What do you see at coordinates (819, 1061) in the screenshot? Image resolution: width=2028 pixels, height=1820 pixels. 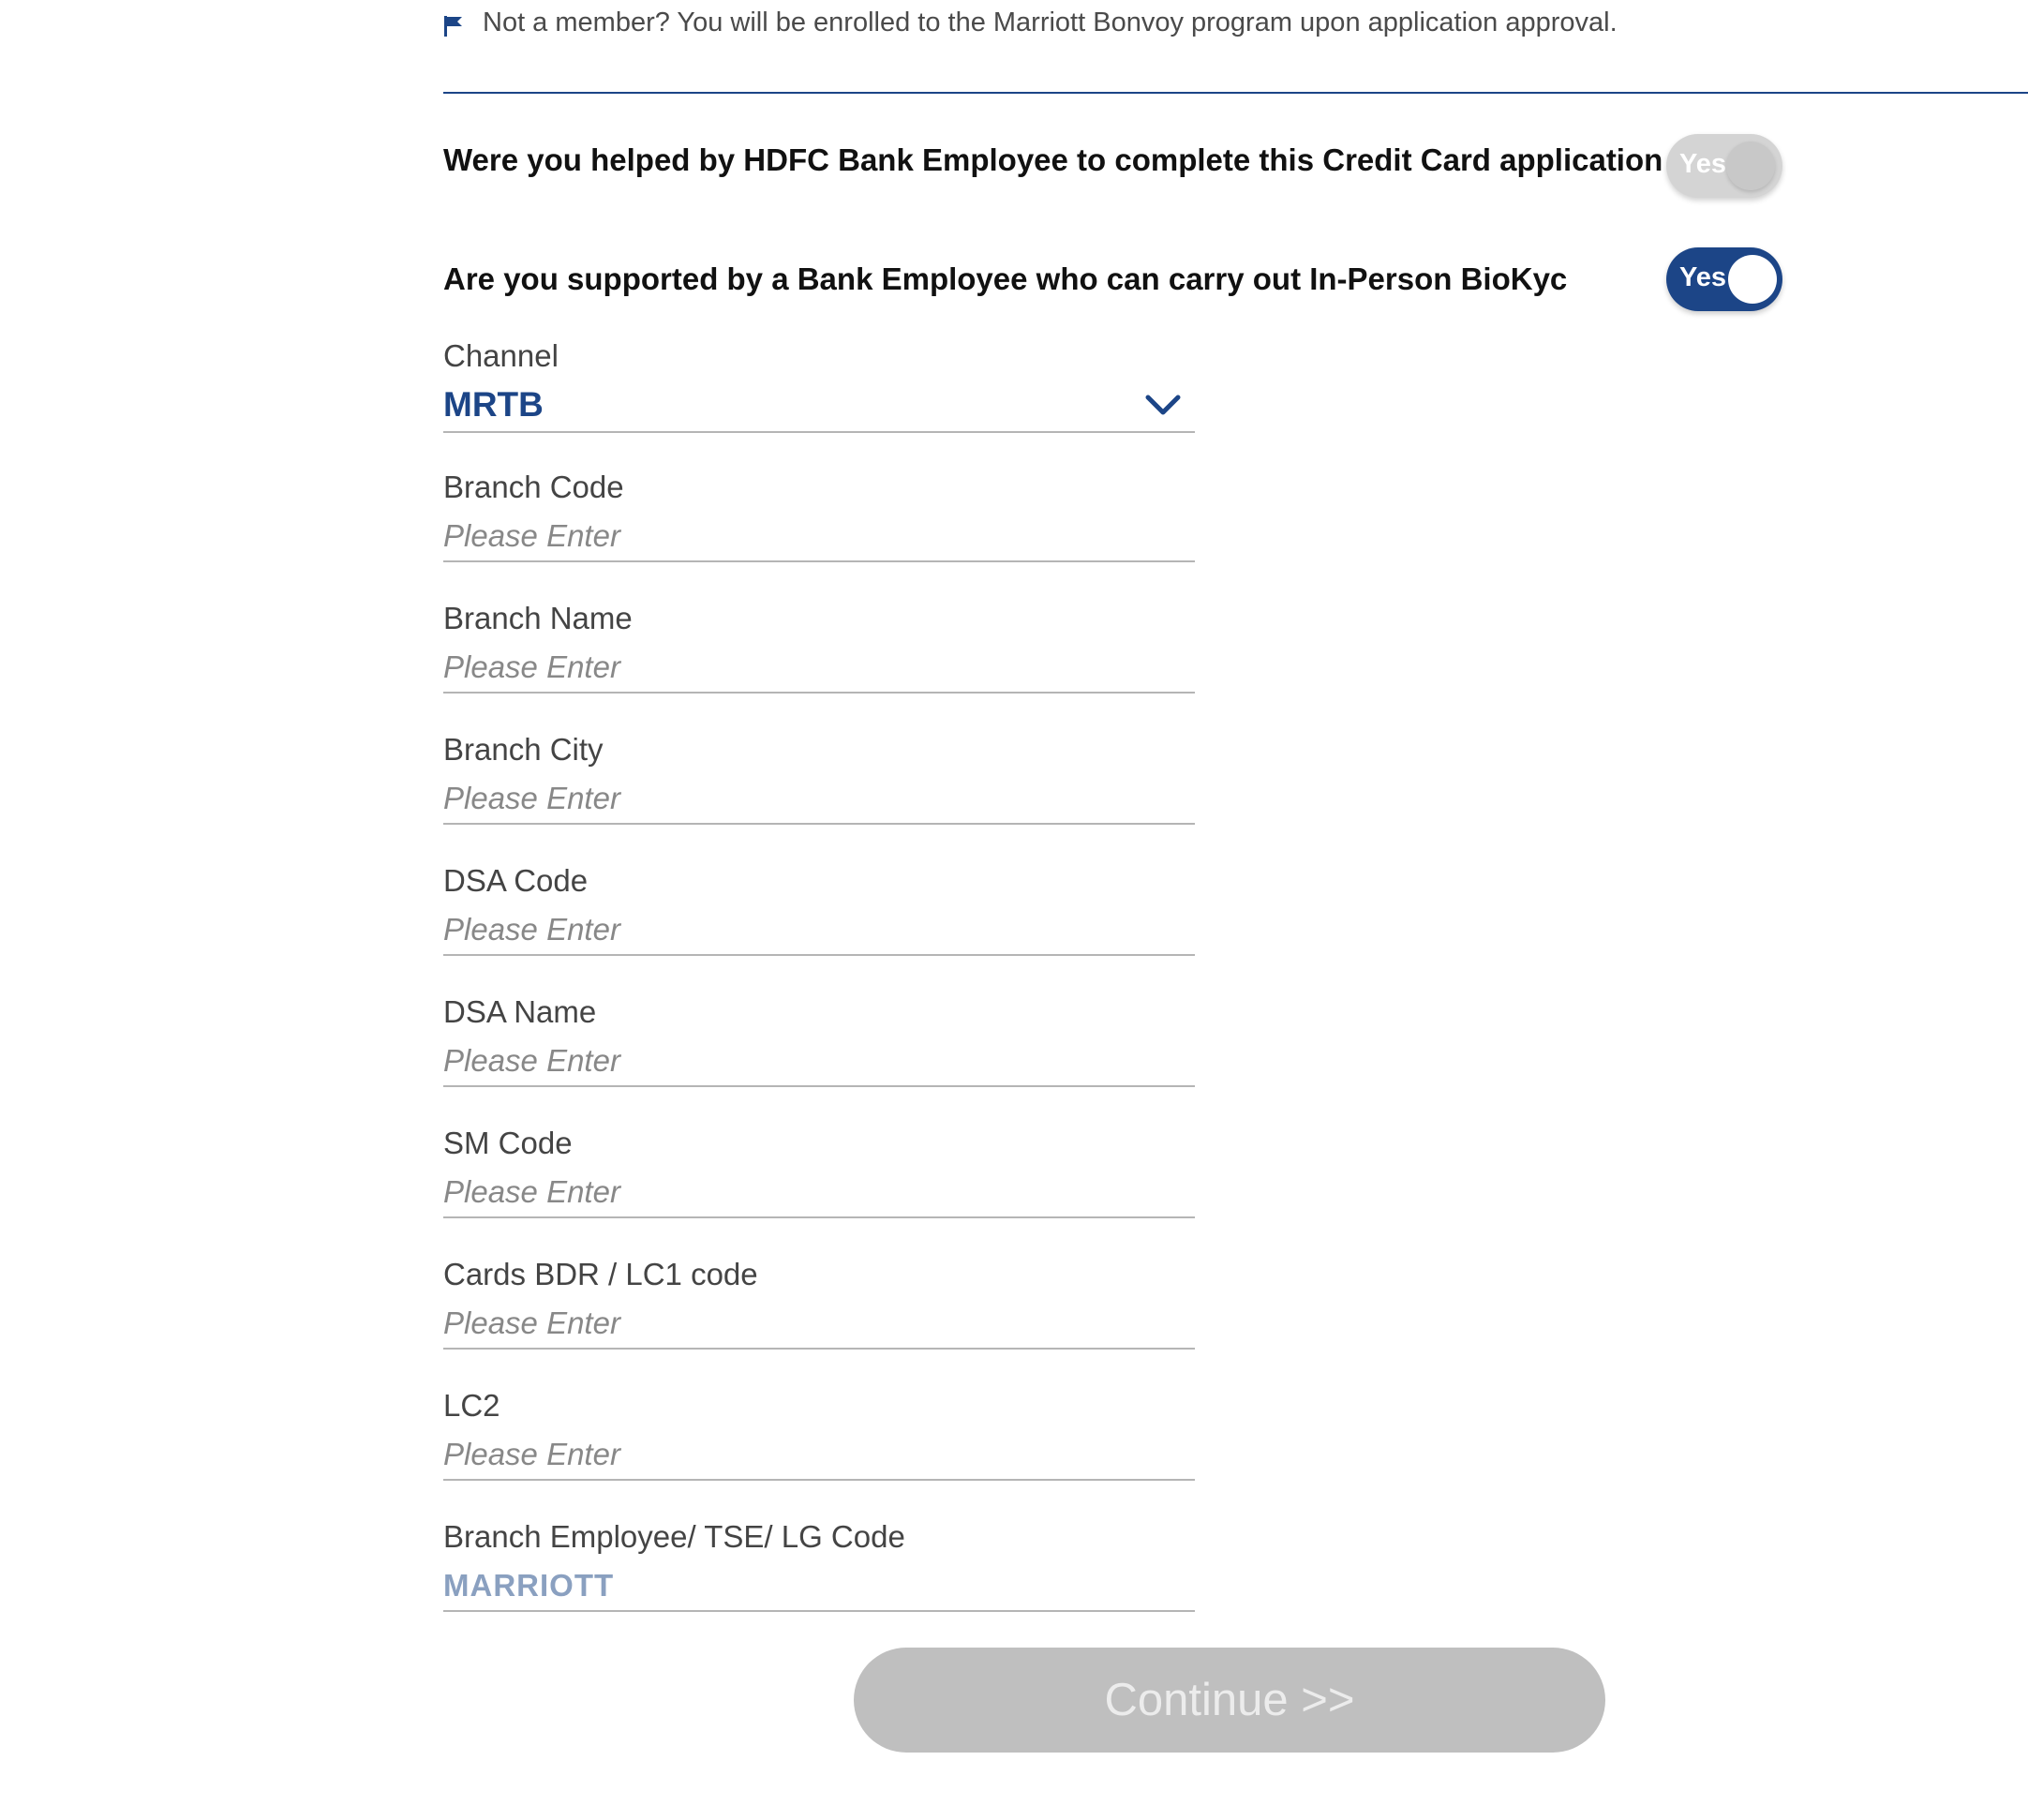 I see `dsa-name-input` at bounding box center [819, 1061].